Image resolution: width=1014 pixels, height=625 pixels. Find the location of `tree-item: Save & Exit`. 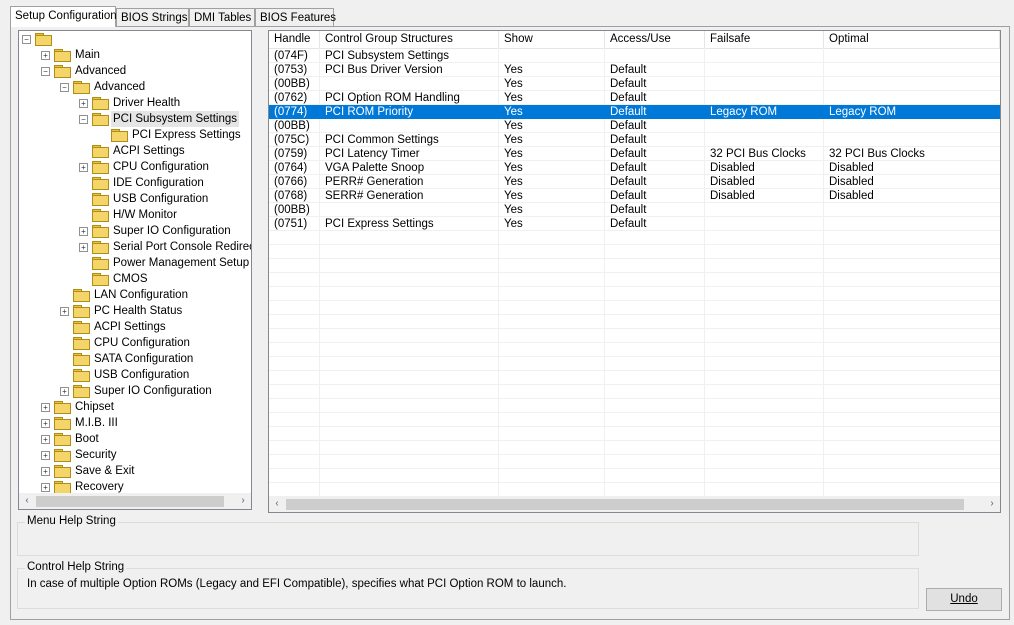

tree-item: Save & Exit is located at coordinates (104, 471).